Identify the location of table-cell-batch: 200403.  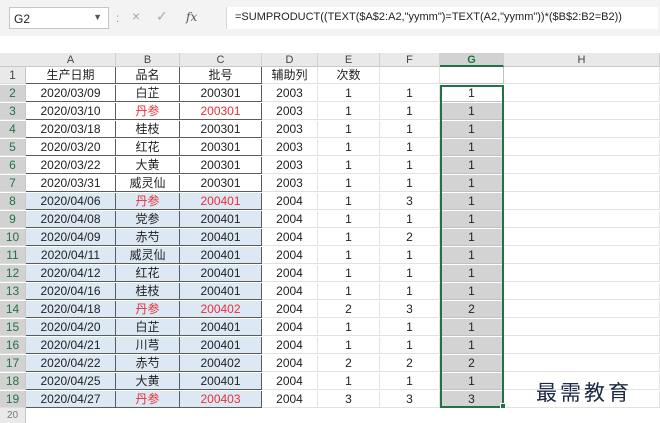
(221, 399).